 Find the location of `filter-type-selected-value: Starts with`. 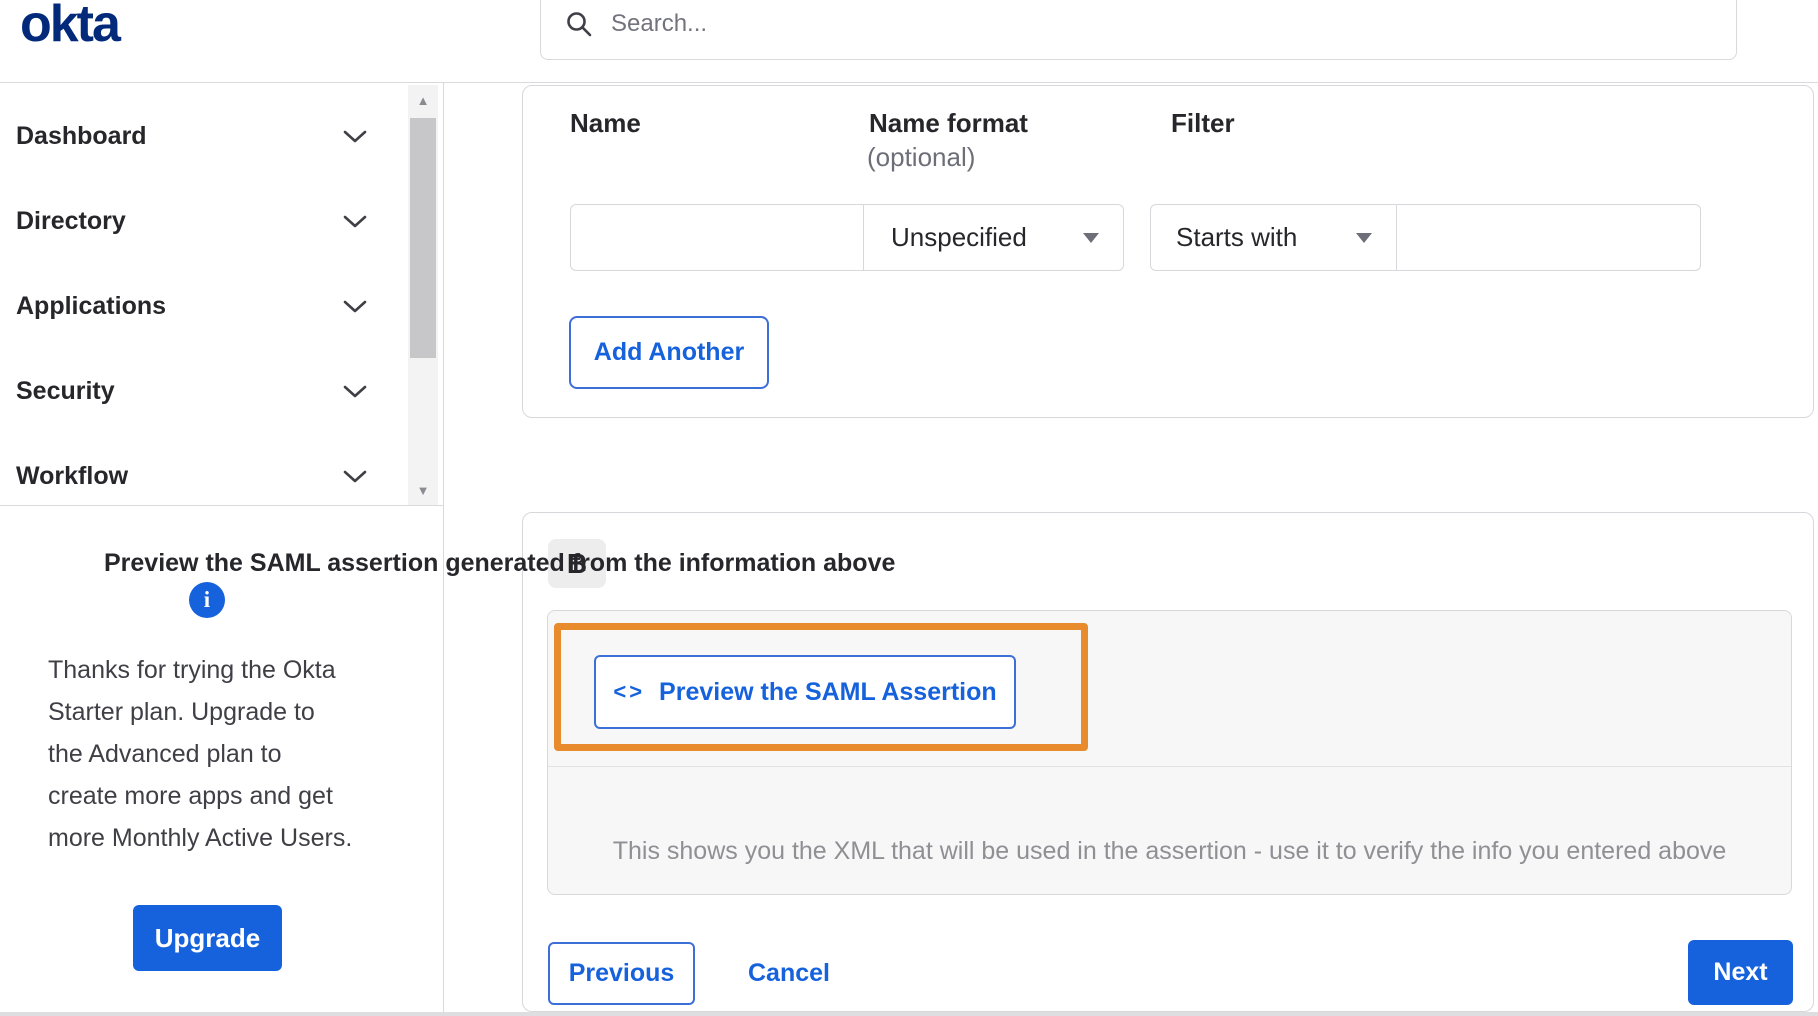

filter-type-selected-value: Starts with is located at coordinates (1237, 237).